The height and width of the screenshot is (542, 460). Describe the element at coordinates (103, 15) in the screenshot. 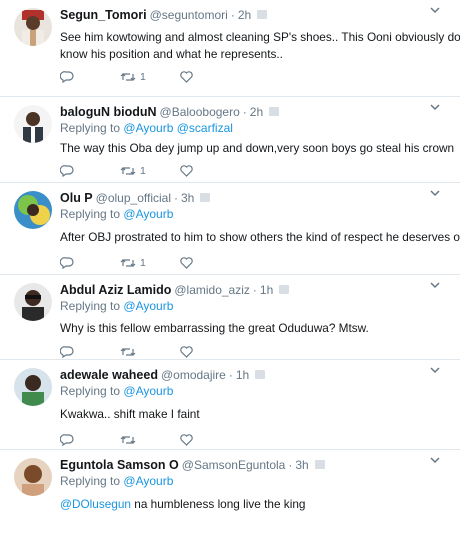

I see `display-name: Segun_Tomori` at that location.